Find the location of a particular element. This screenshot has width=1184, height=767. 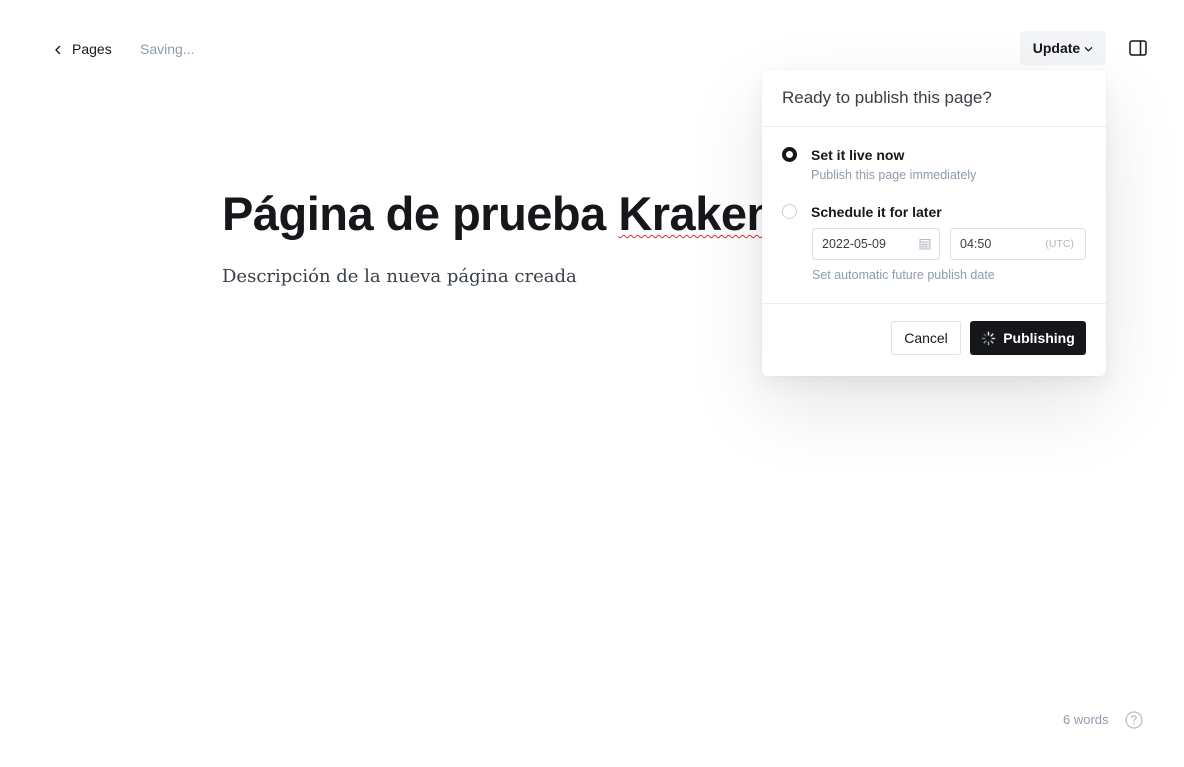

publish-button: Publishing is located at coordinates (1028, 338).